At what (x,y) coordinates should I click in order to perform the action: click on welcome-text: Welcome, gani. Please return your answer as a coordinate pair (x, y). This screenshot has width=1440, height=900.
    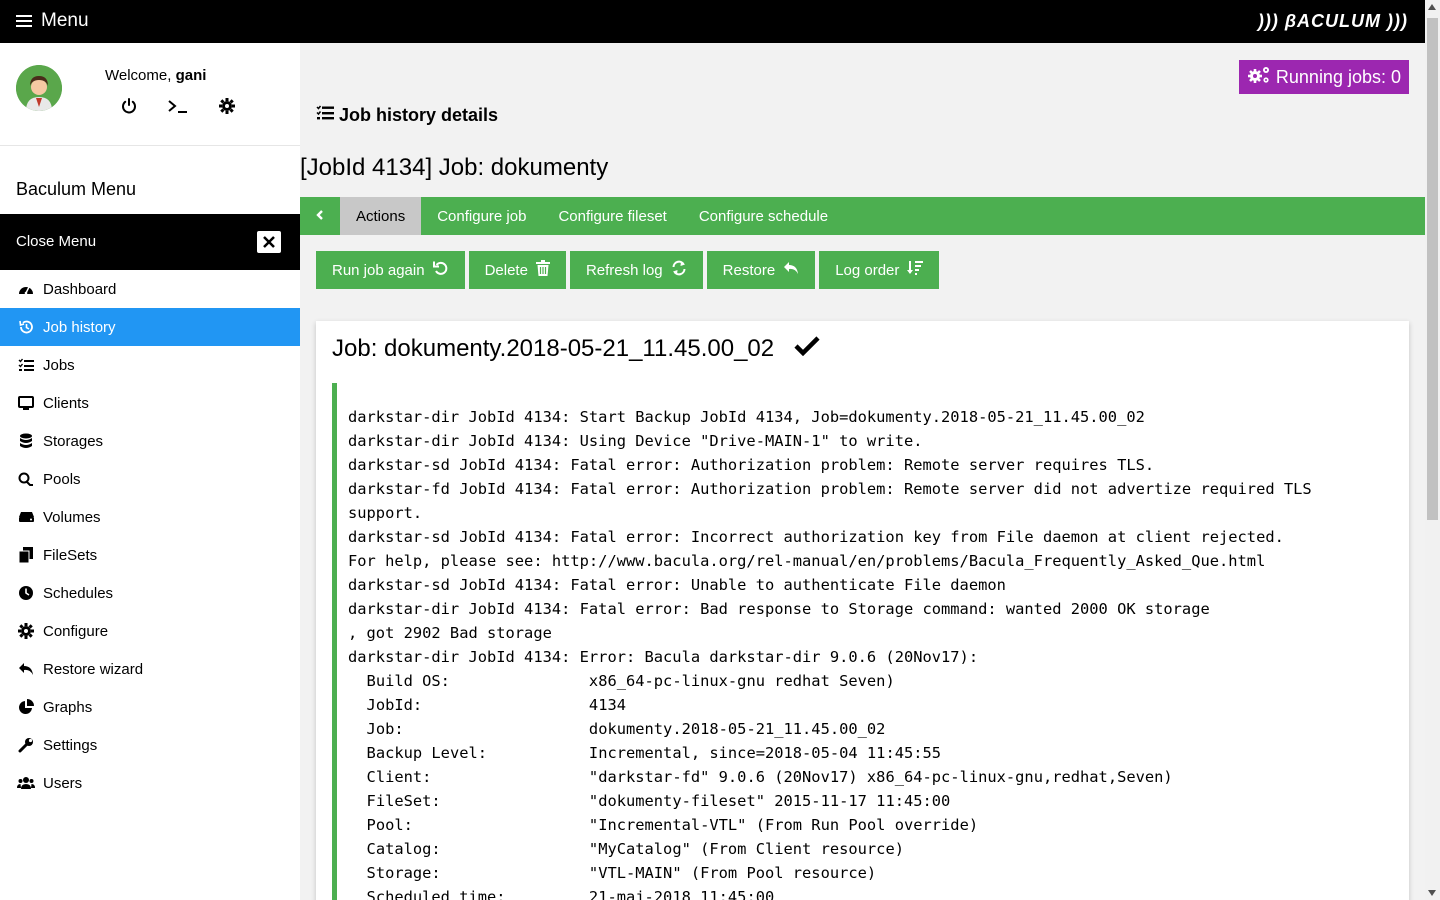
    Looking at the image, I should click on (155, 75).